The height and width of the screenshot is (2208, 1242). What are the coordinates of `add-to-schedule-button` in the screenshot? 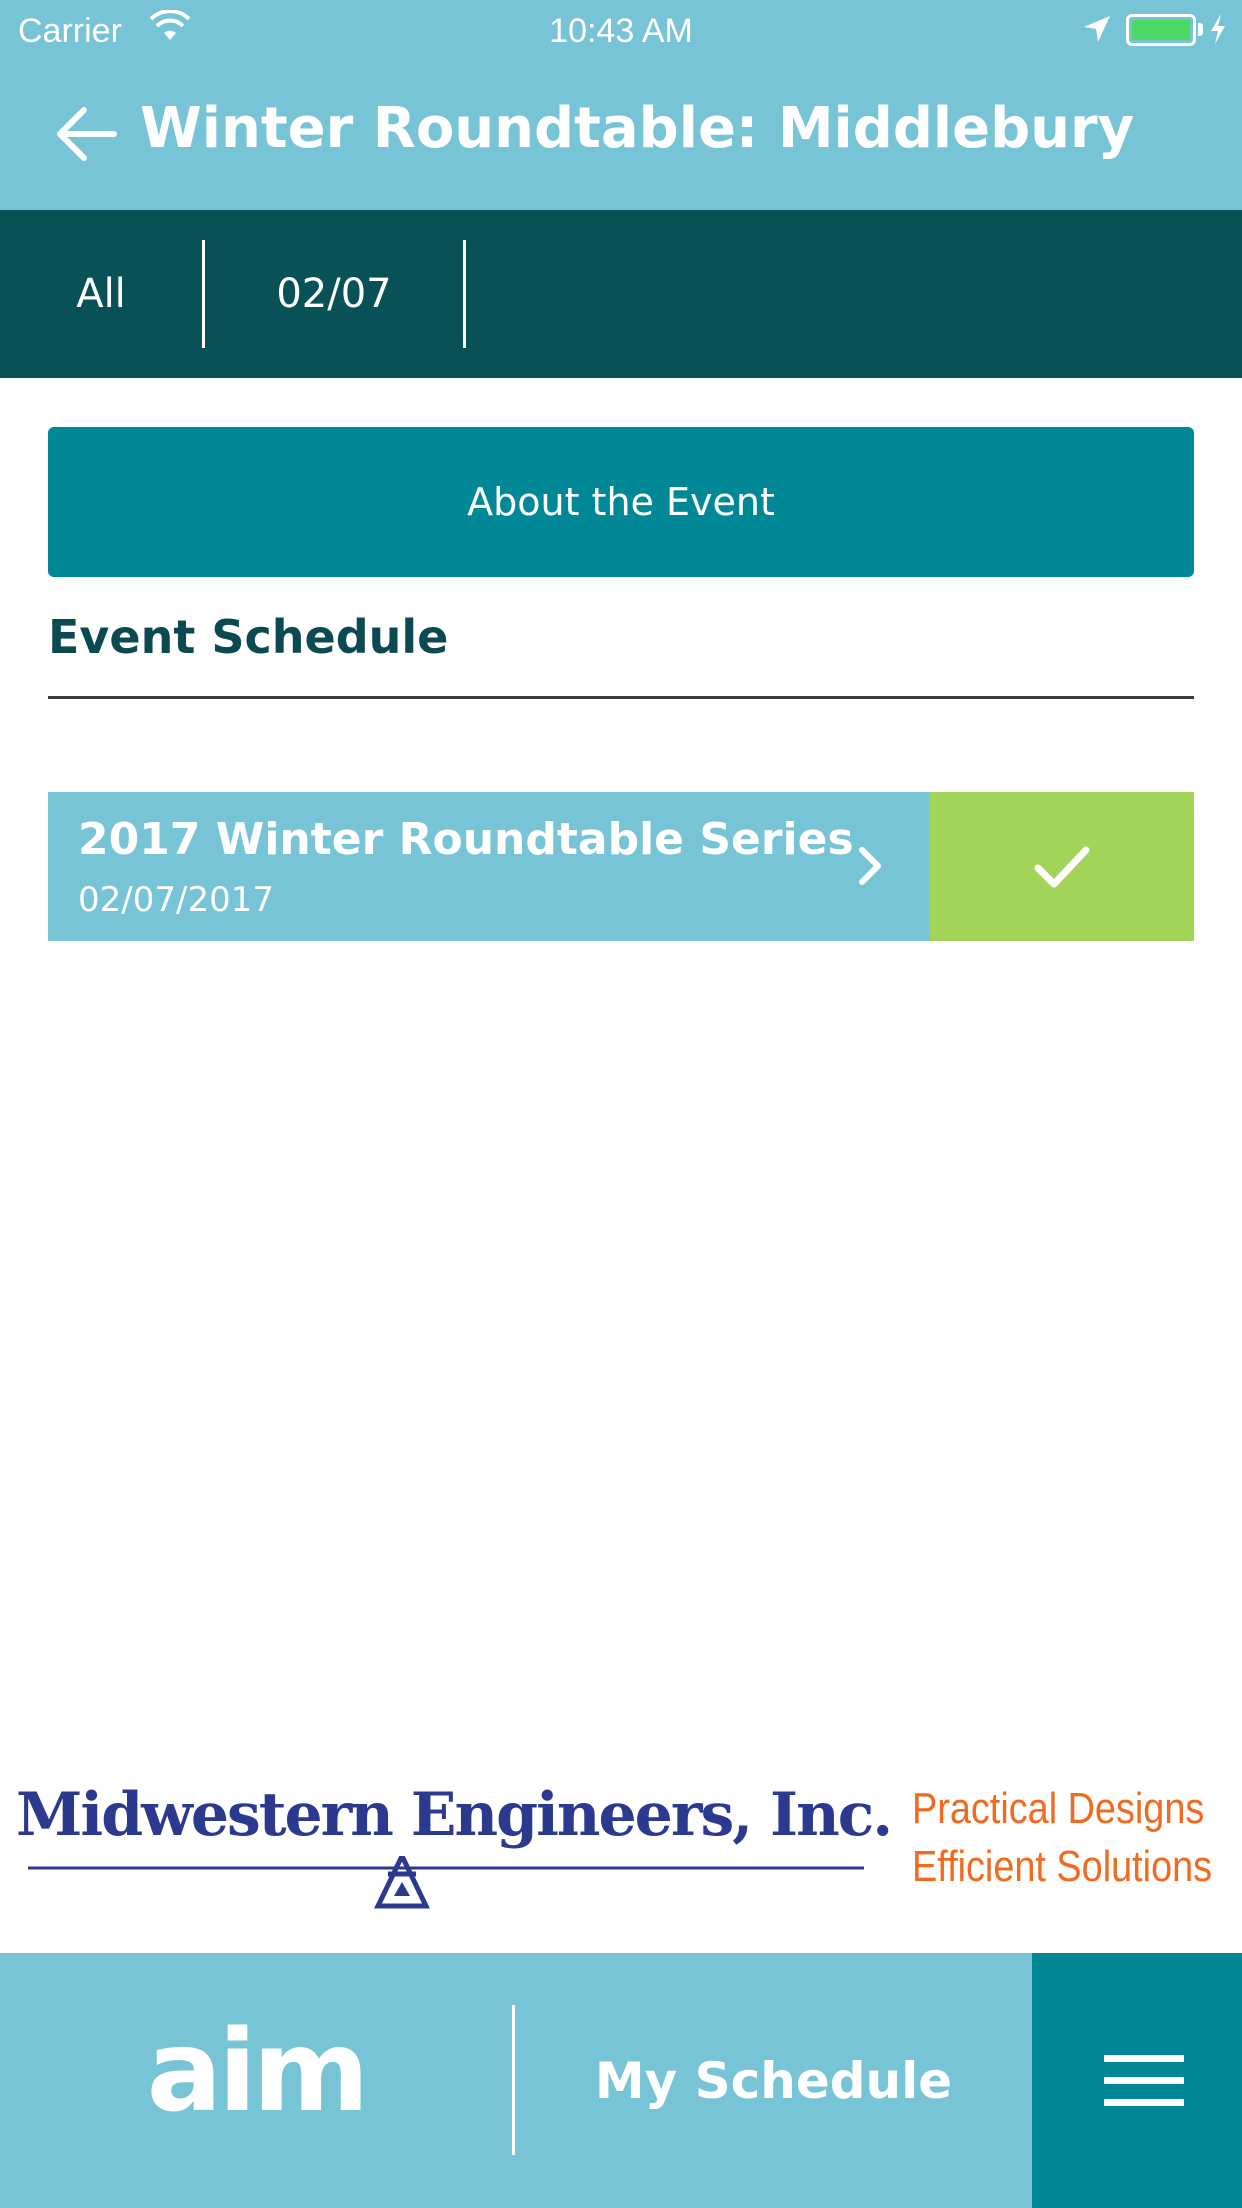 It's located at (1062, 866).